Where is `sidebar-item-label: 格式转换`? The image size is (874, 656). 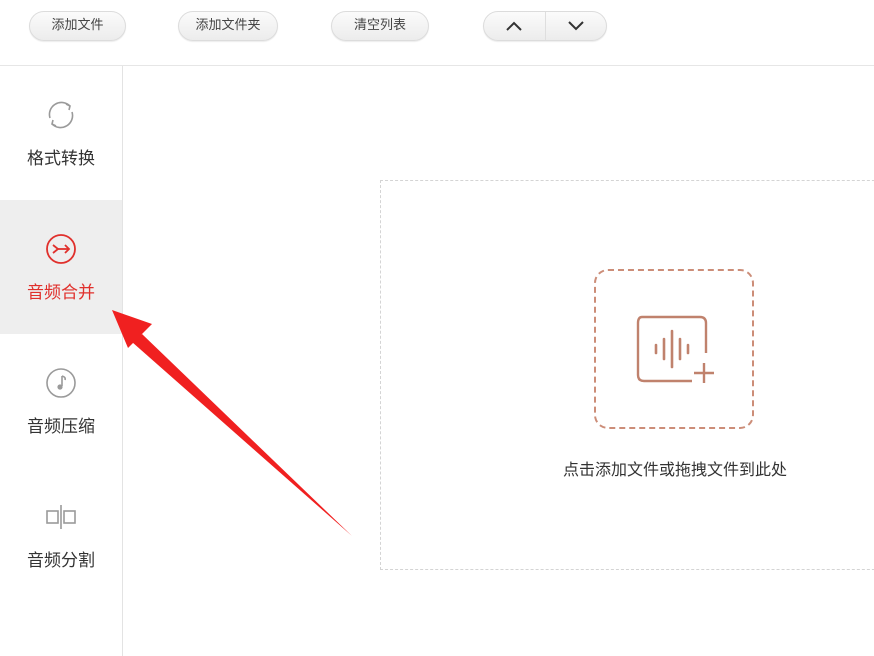 sidebar-item-label: 格式转换 is located at coordinates (61, 159).